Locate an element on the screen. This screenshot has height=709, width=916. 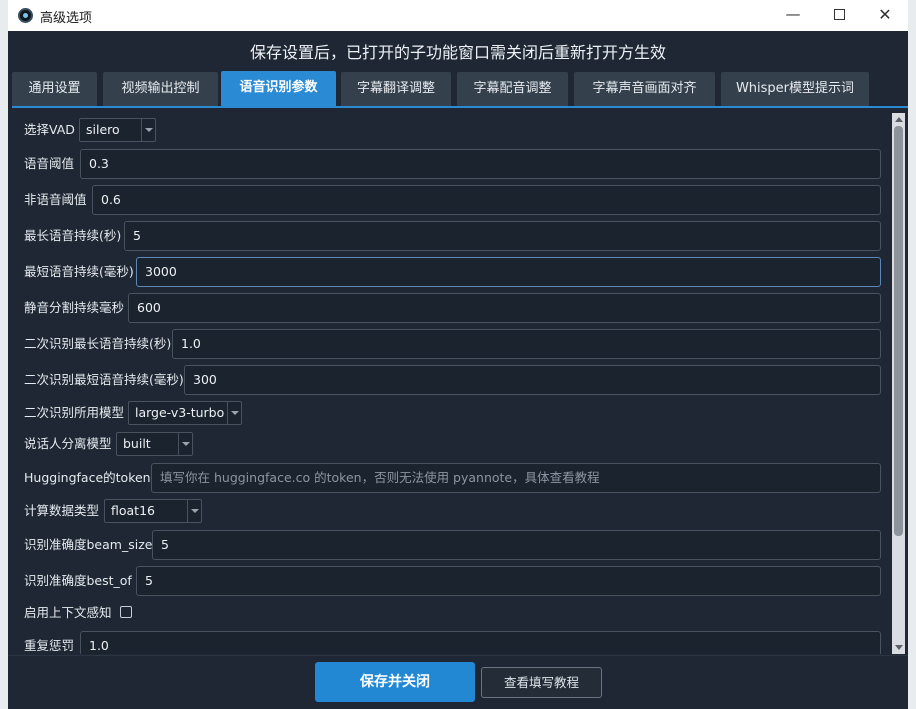
compute-type-select-value: float16 is located at coordinates (133, 510).